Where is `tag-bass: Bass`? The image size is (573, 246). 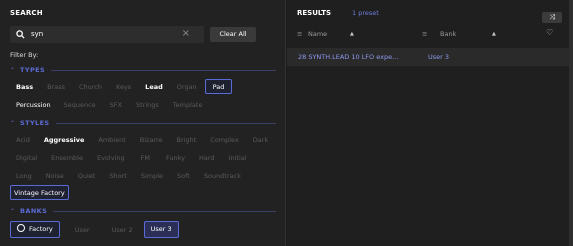
tag-bass: Bass is located at coordinates (24, 86).